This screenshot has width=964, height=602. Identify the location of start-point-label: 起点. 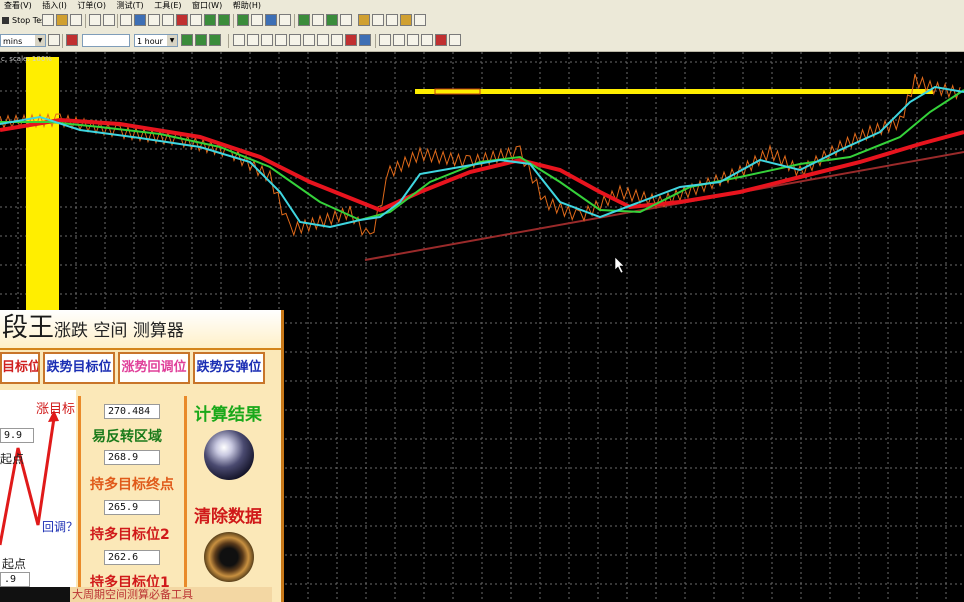
(14, 564).